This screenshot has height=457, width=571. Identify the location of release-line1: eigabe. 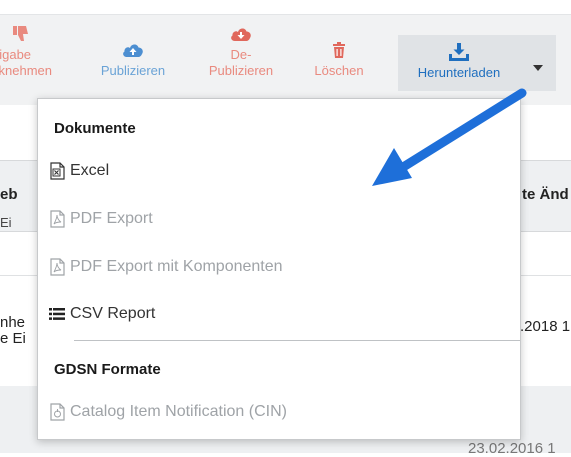
(16, 54).